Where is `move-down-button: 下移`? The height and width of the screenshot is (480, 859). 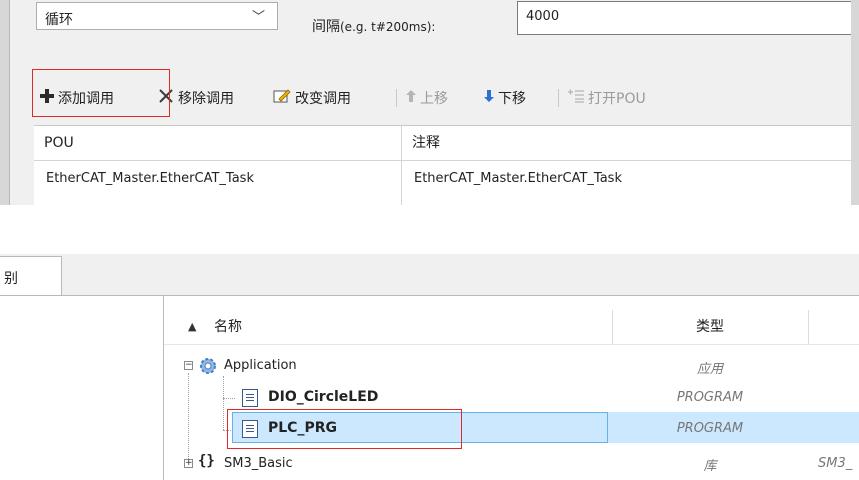 move-down-button: 下移 is located at coordinates (505, 98).